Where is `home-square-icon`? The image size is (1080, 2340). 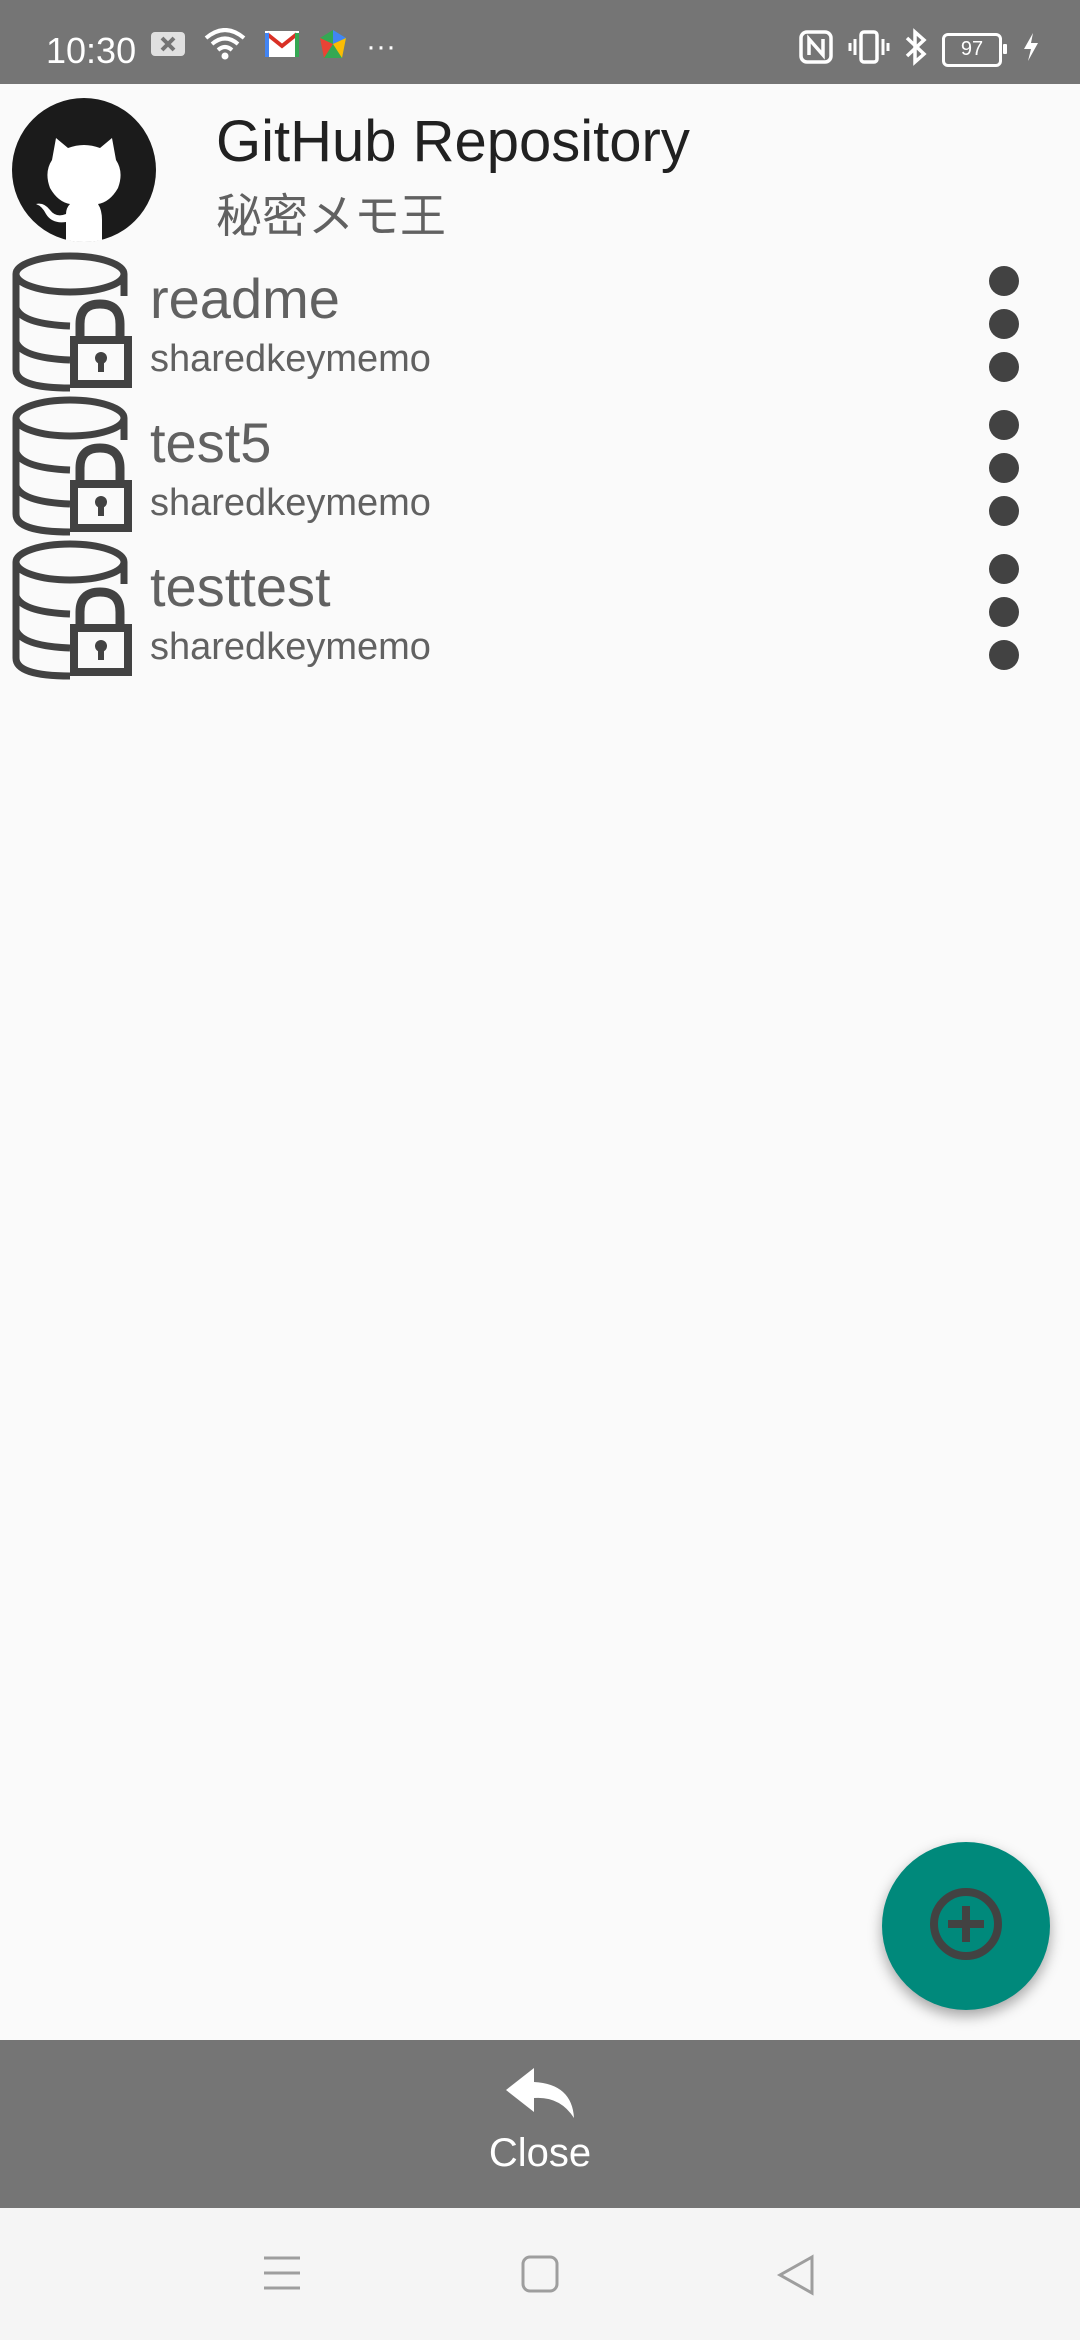 home-square-icon is located at coordinates (540, 2276).